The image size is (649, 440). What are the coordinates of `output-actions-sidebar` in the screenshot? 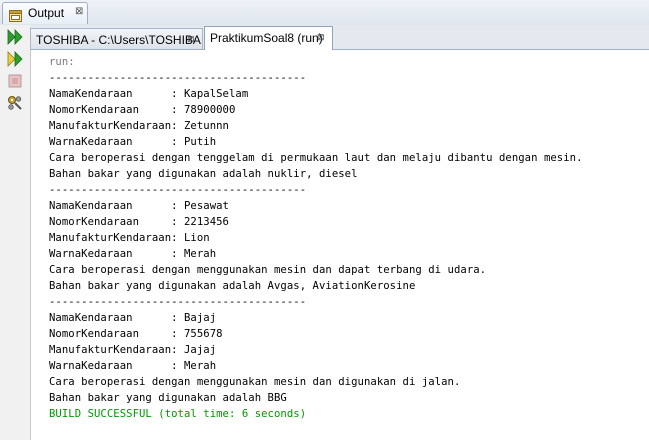 It's located at (15, 232).